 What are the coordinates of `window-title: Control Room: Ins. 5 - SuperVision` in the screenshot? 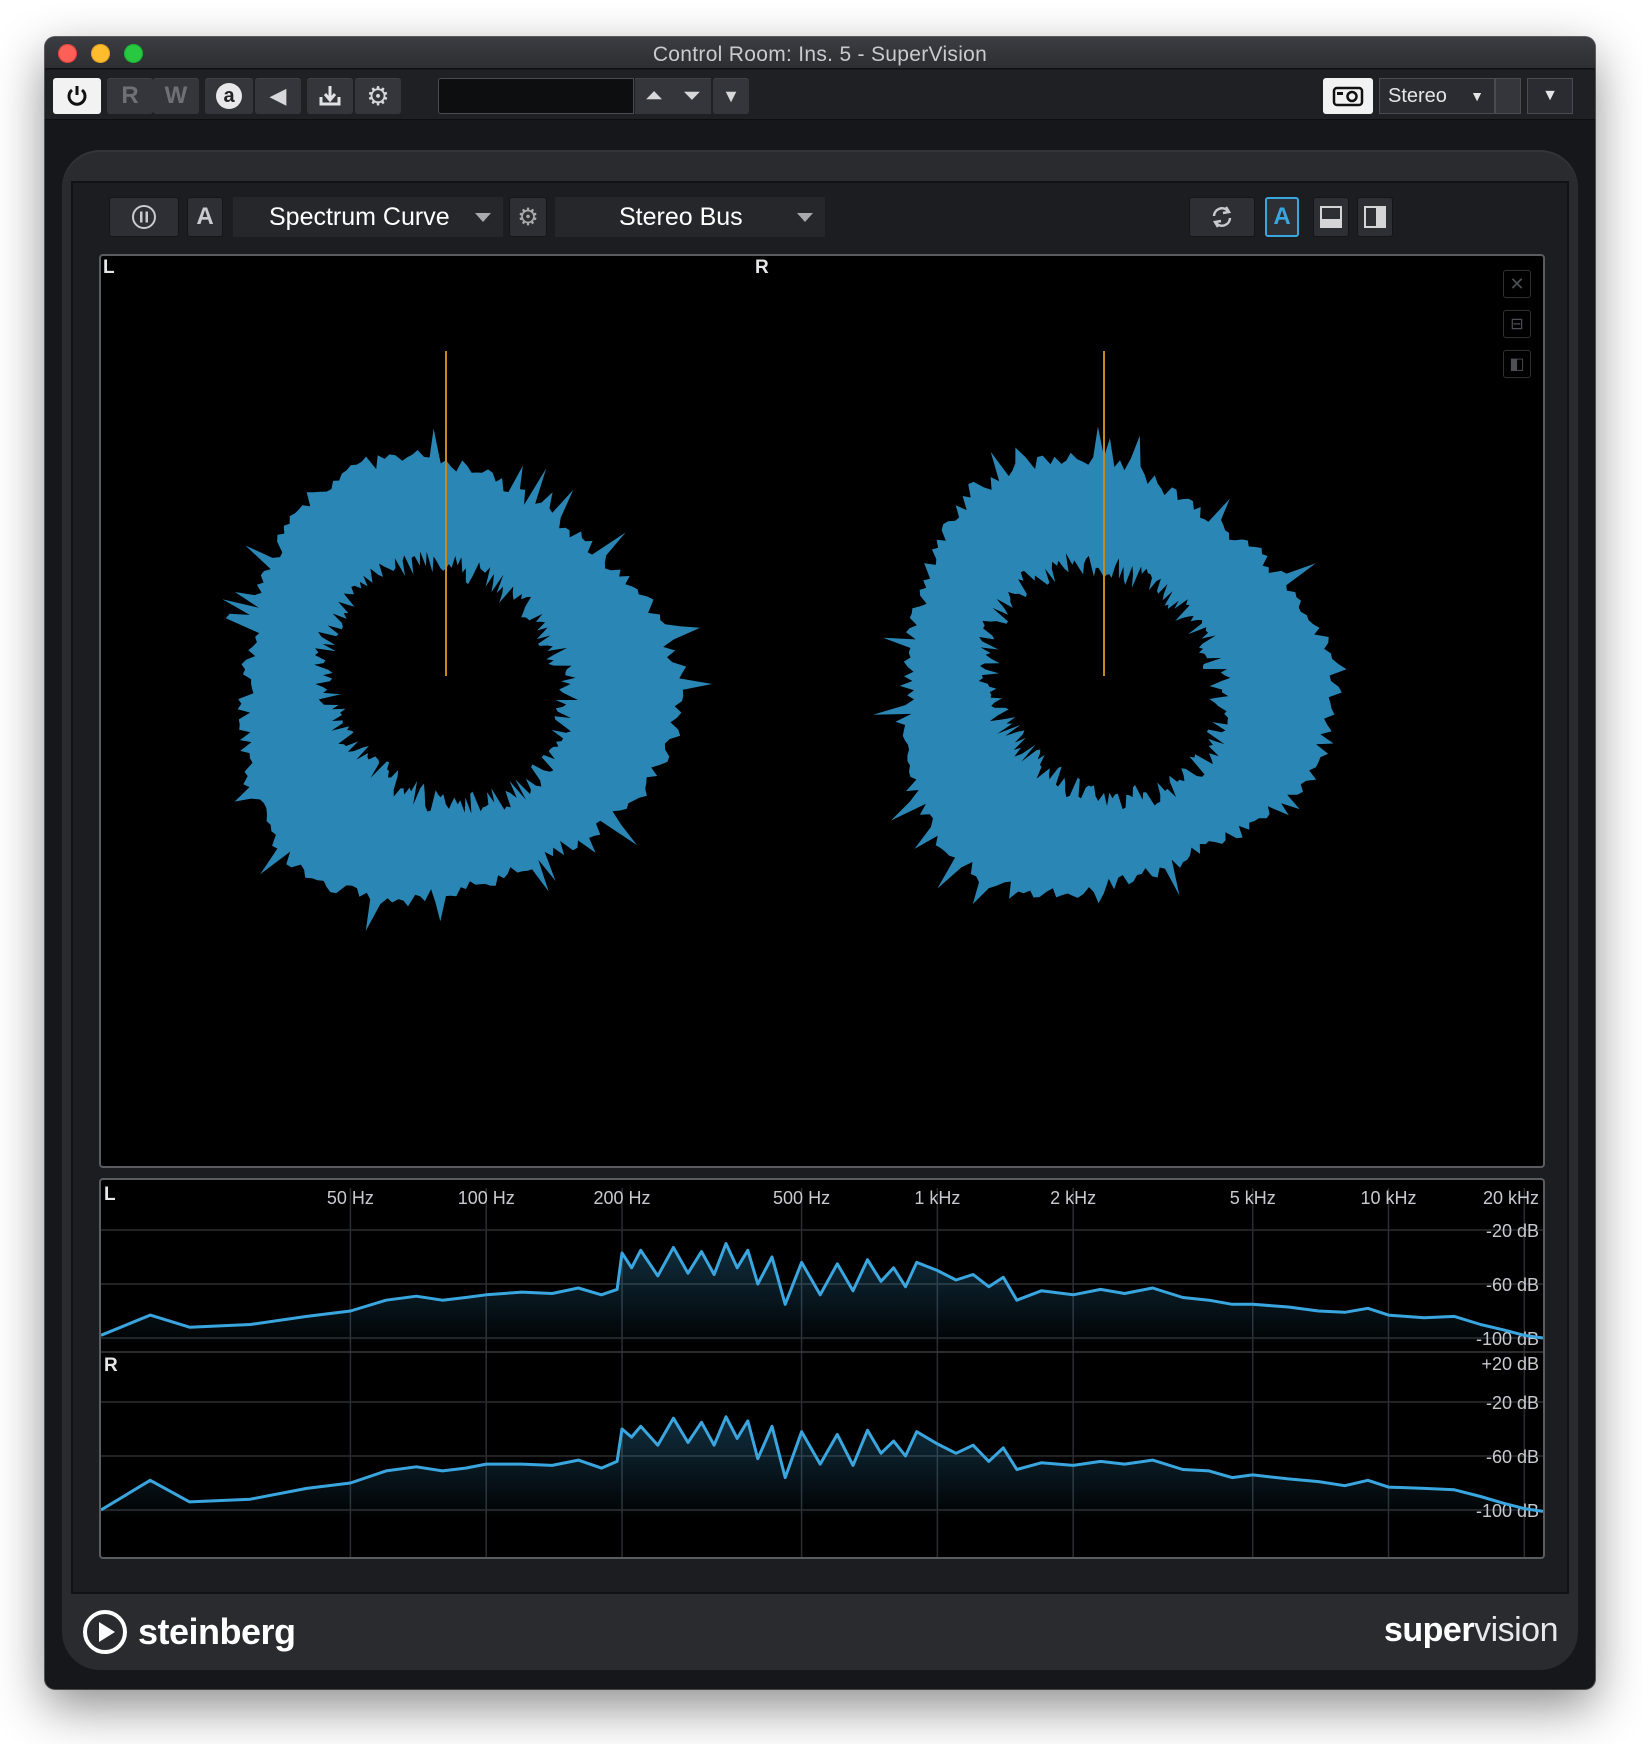 It's located at (820, 54).